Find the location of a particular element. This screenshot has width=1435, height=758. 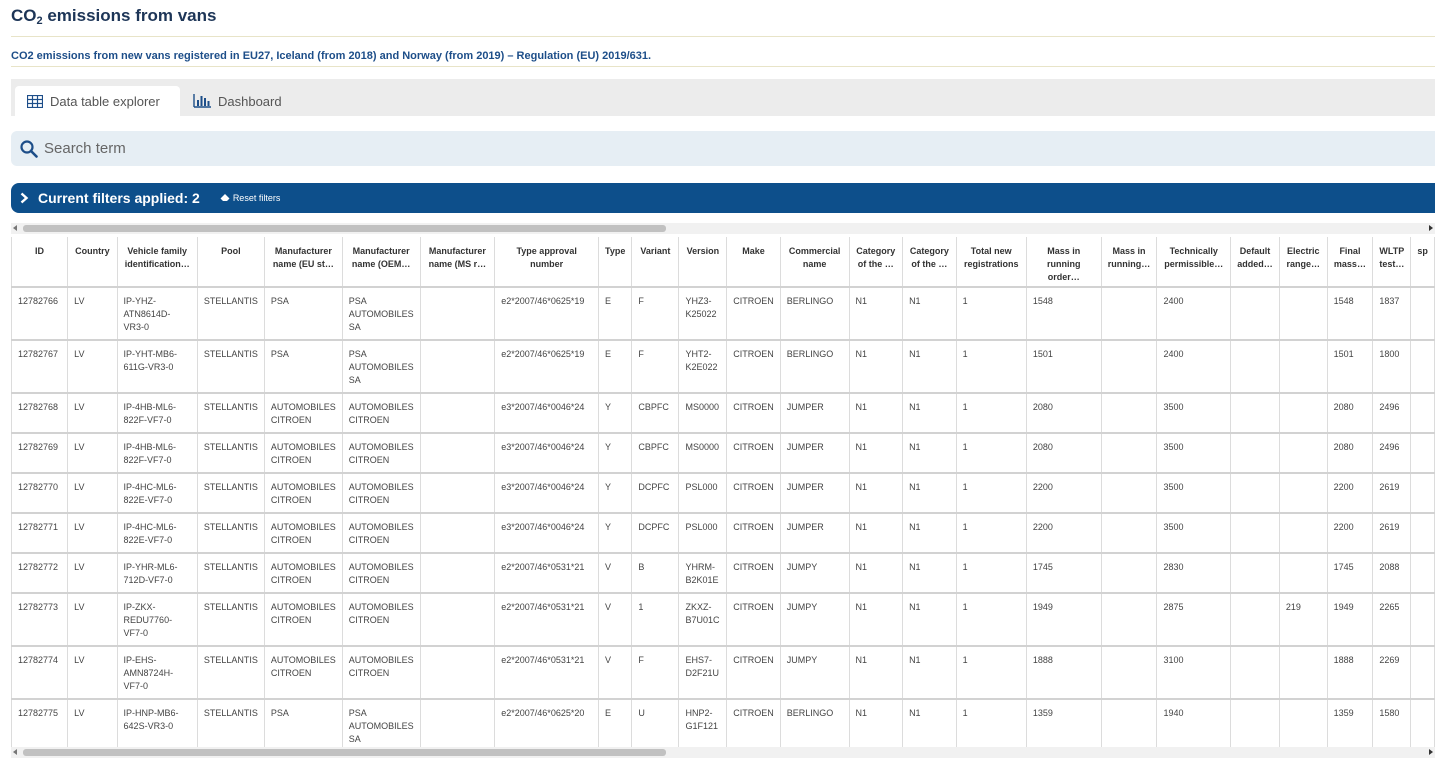

column-header: Version is located at coordinates (703, 262).